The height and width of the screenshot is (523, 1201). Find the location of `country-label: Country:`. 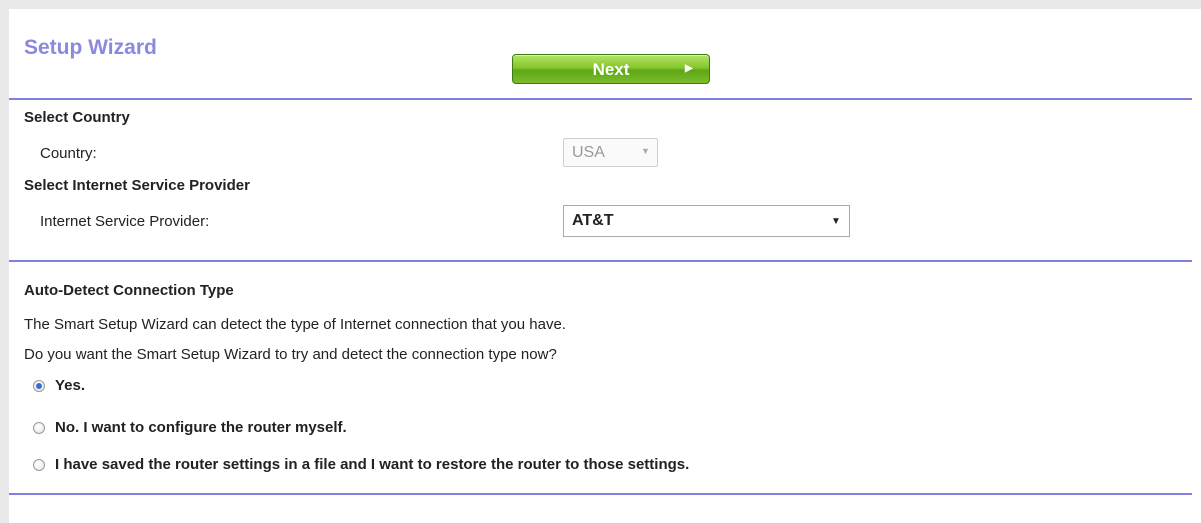

country-label: Country: is located at coordinates (68, 153).